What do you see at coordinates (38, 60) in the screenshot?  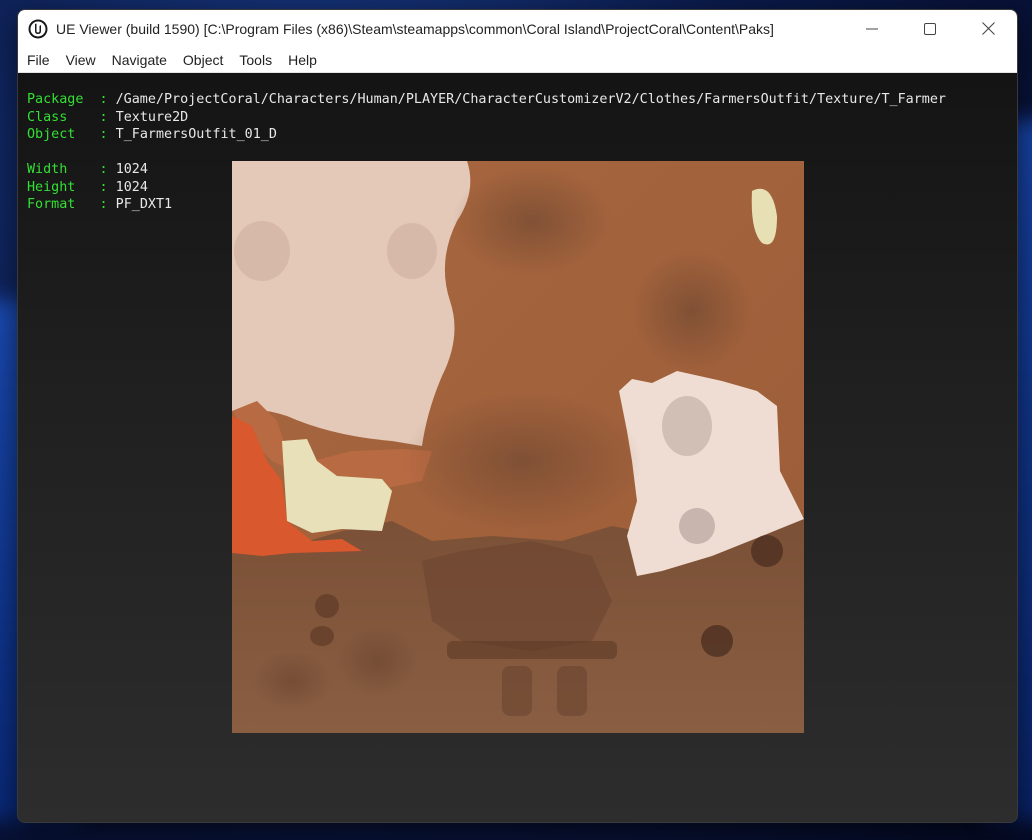 I see `menu-file: File` at bounding box center [38, 60].